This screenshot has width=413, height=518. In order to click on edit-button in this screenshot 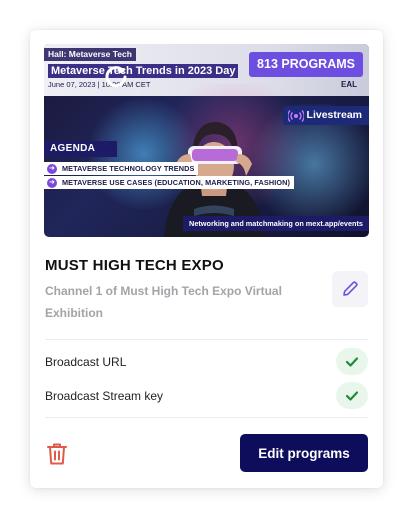, I will do `click(350, 289)`.